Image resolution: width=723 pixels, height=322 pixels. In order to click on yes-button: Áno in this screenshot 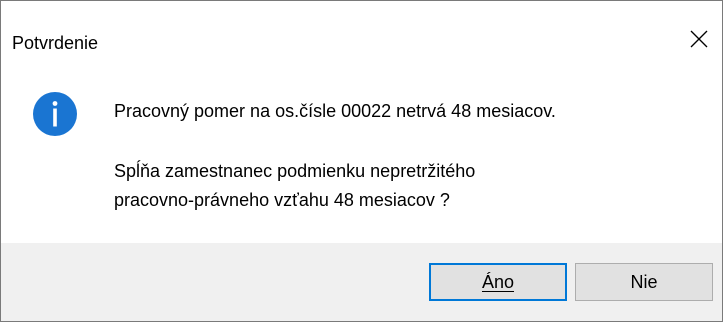, I will do `click(498, 282)`.